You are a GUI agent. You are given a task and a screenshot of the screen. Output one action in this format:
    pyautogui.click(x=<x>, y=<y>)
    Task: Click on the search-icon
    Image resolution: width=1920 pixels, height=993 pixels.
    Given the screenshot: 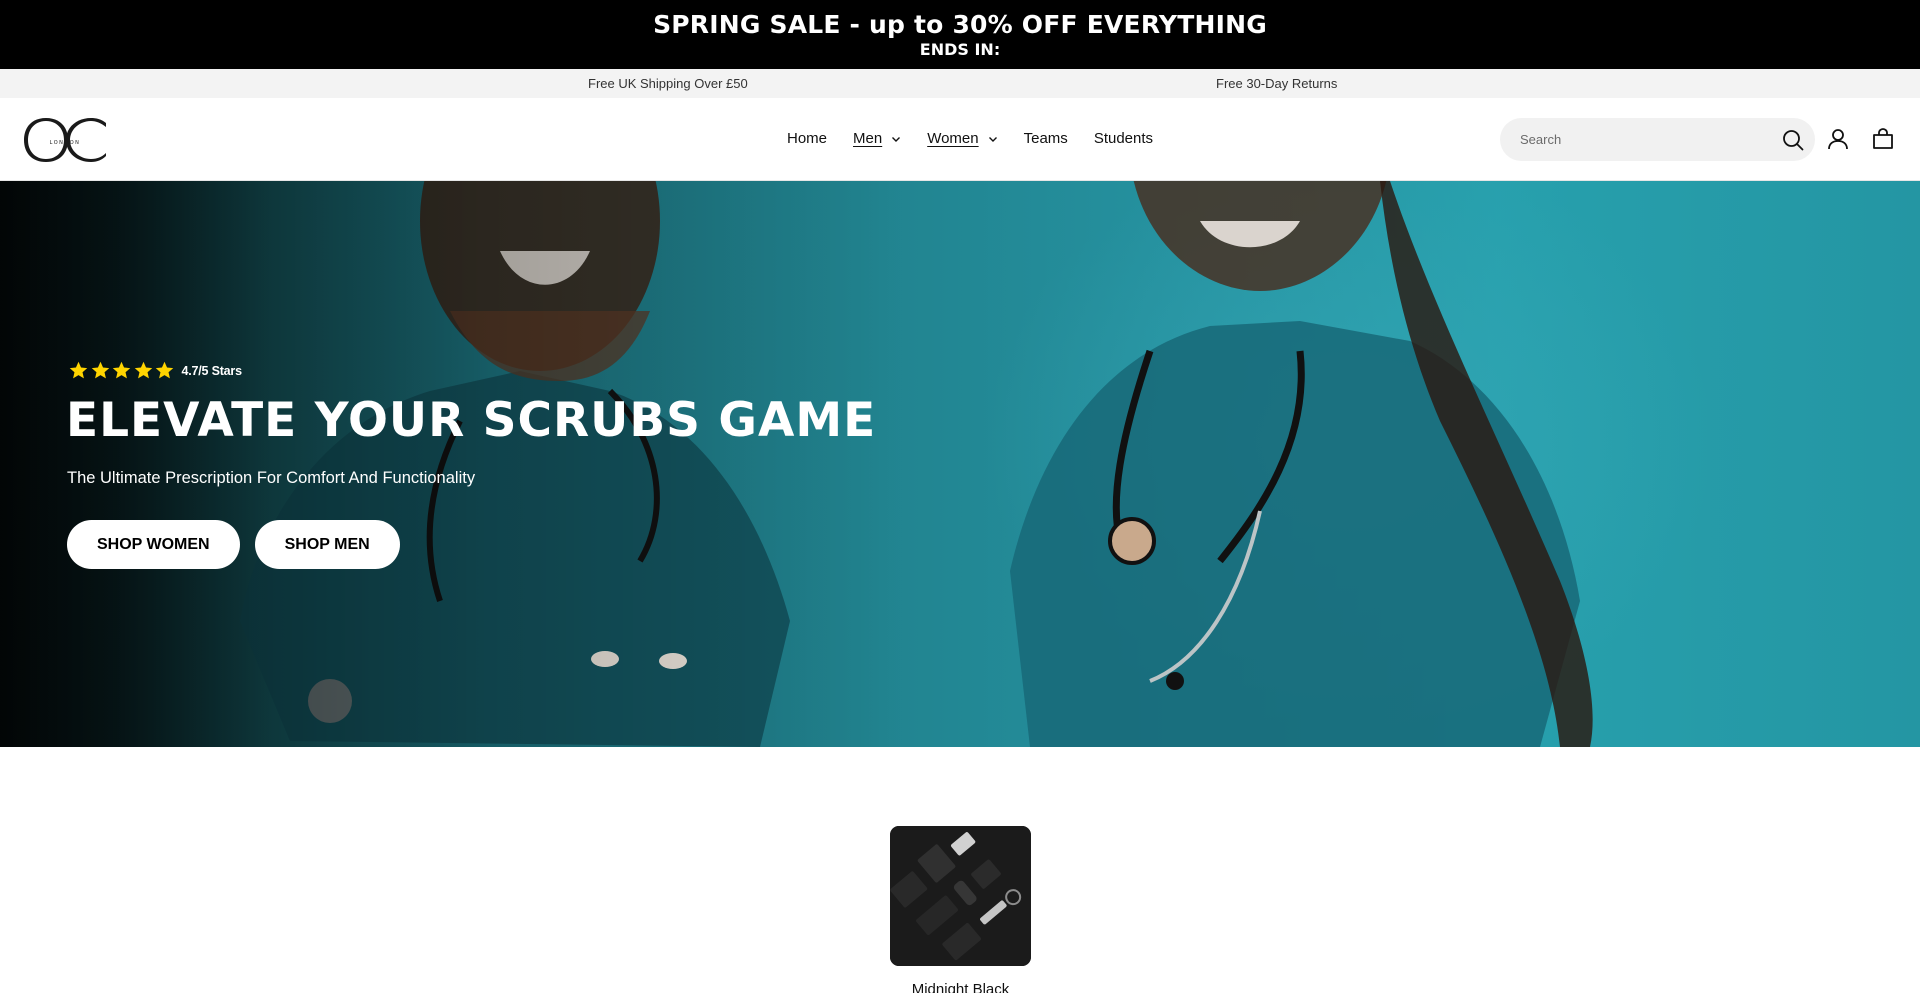 What is the action you would take?
    pyautogui.click(x=1793, y=140)
    